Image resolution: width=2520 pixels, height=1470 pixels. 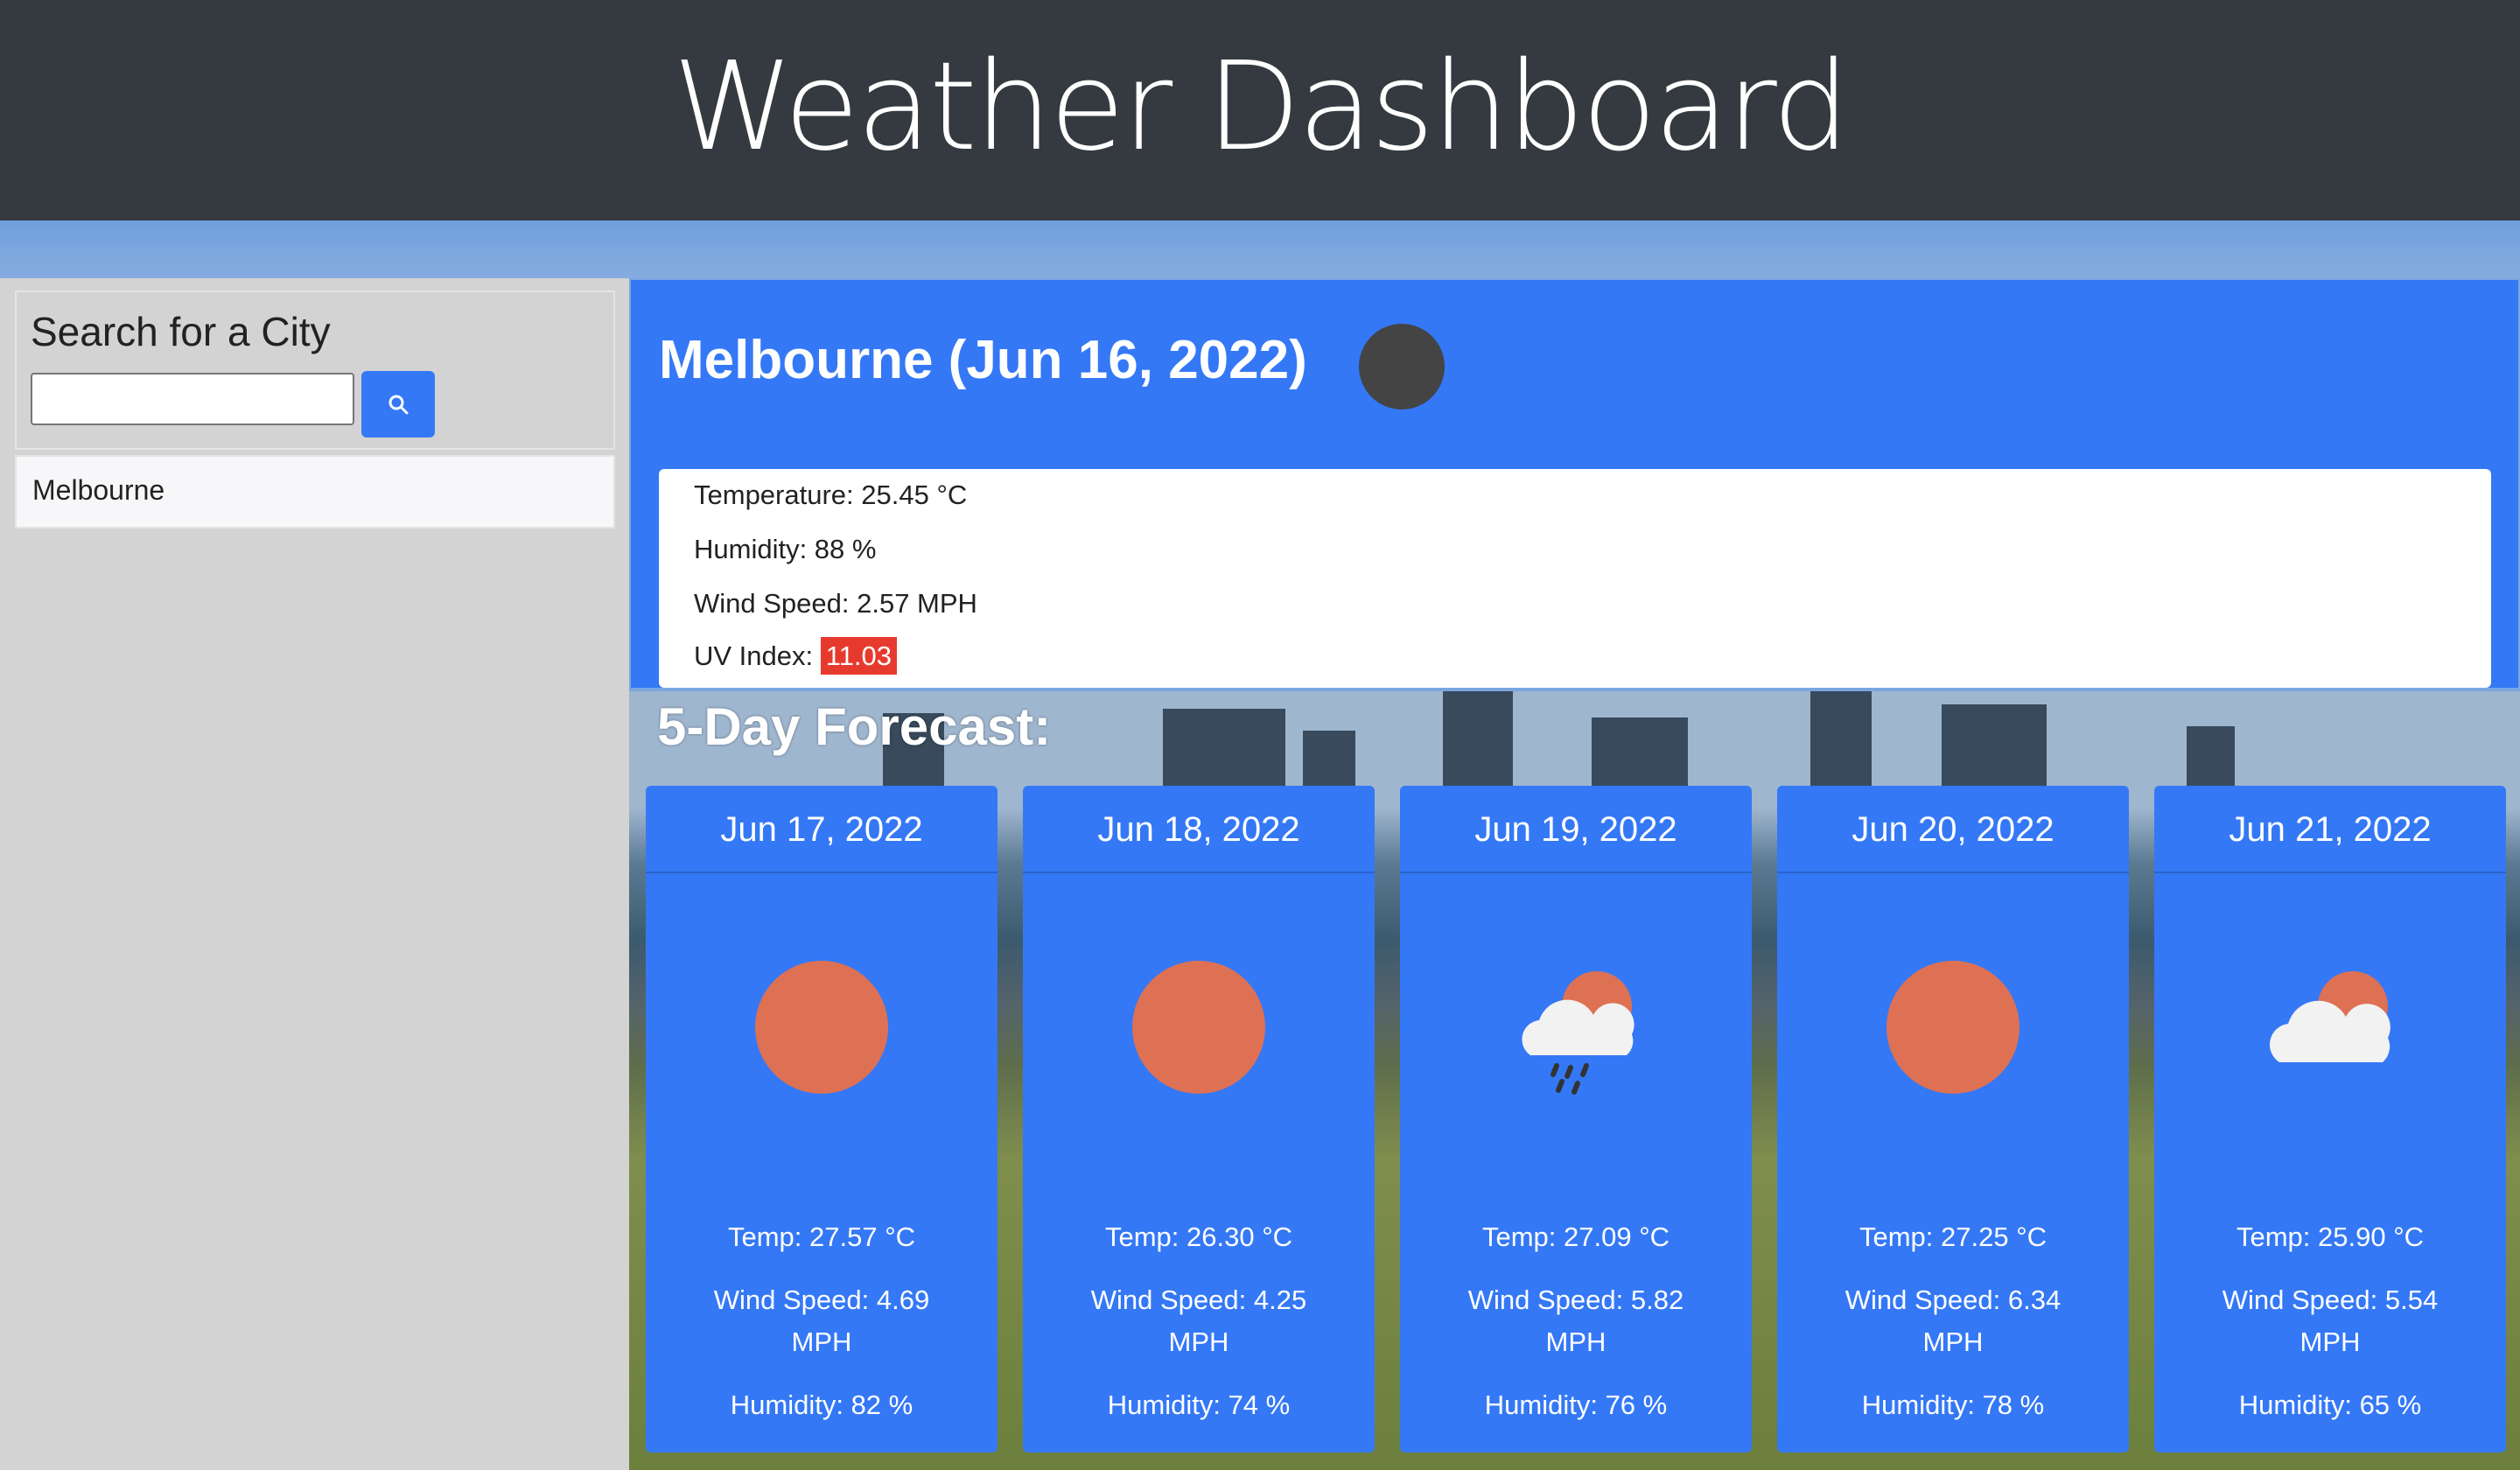 What do you see at coordinates (2330, 1405) in the screenshot?
I see `forecast-humidity: Humidity: 65 %` at bounding box center [2330, 1405].